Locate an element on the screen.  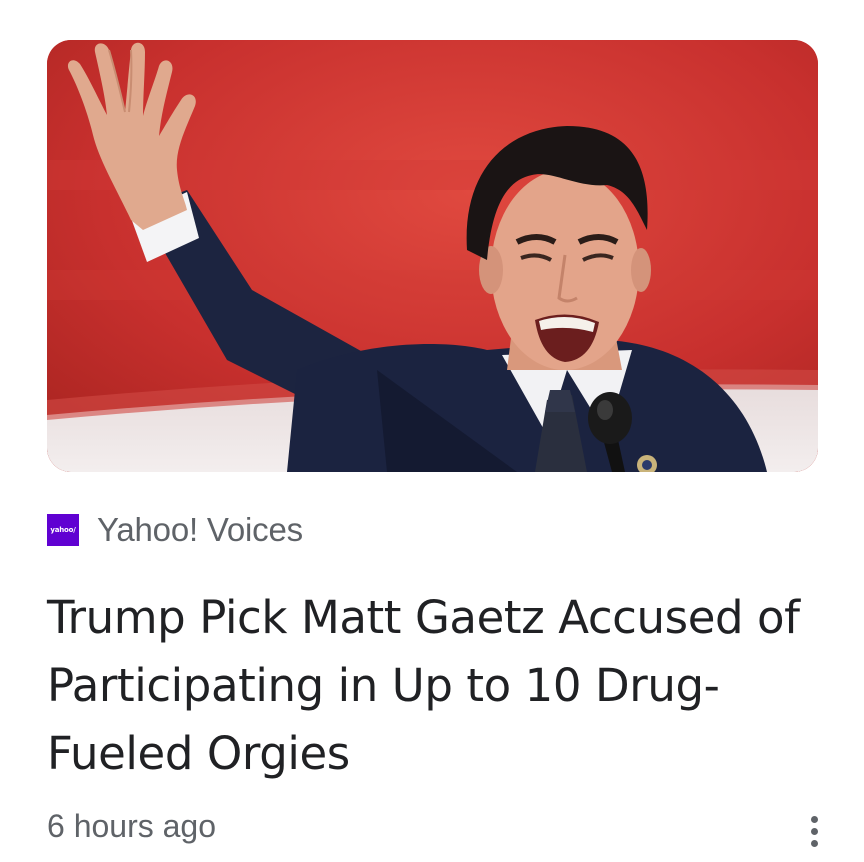
source-name: Yahoo! Voices is located at coordinates (200, 529).